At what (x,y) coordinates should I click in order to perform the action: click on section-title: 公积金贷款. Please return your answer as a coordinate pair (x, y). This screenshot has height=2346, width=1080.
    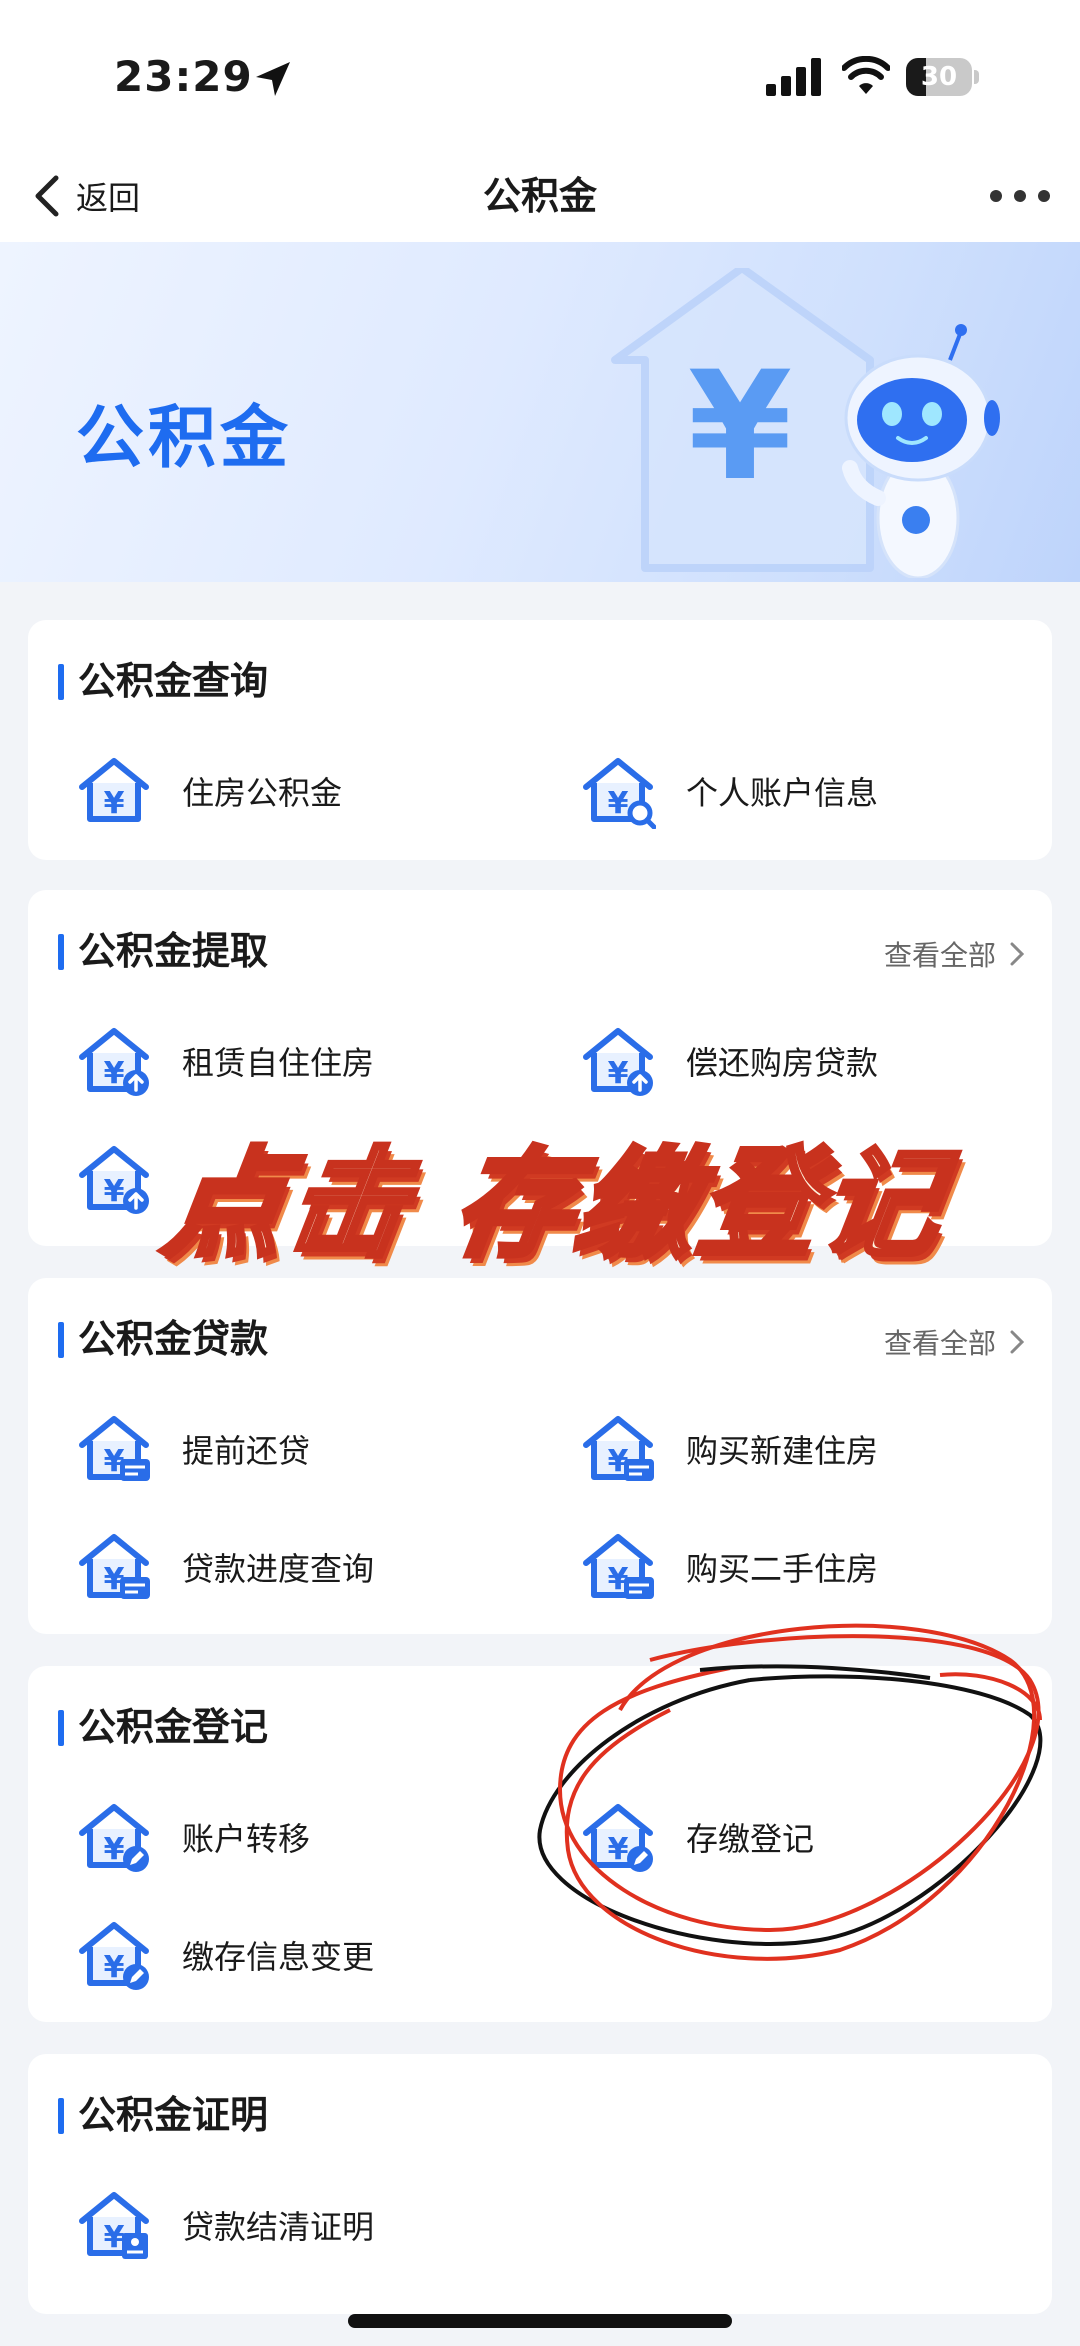
    Looking at the image, I should click on (163, 1339).